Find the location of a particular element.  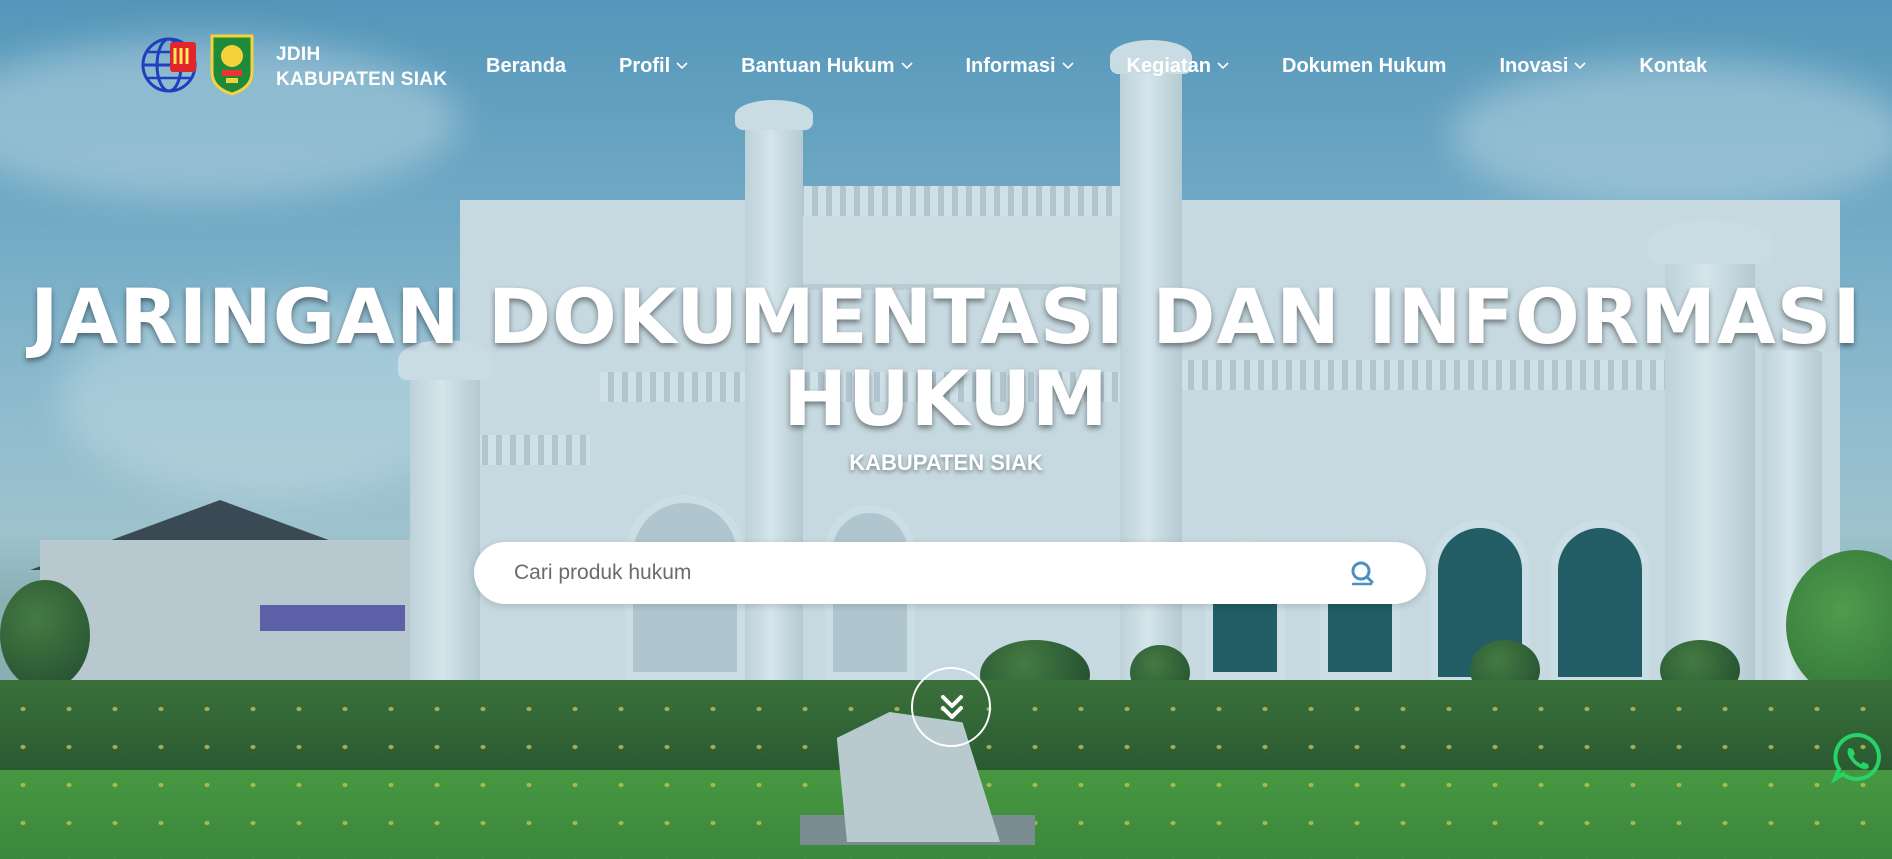

nav-label: Kegiatan is located at coordinates (1168, 65).